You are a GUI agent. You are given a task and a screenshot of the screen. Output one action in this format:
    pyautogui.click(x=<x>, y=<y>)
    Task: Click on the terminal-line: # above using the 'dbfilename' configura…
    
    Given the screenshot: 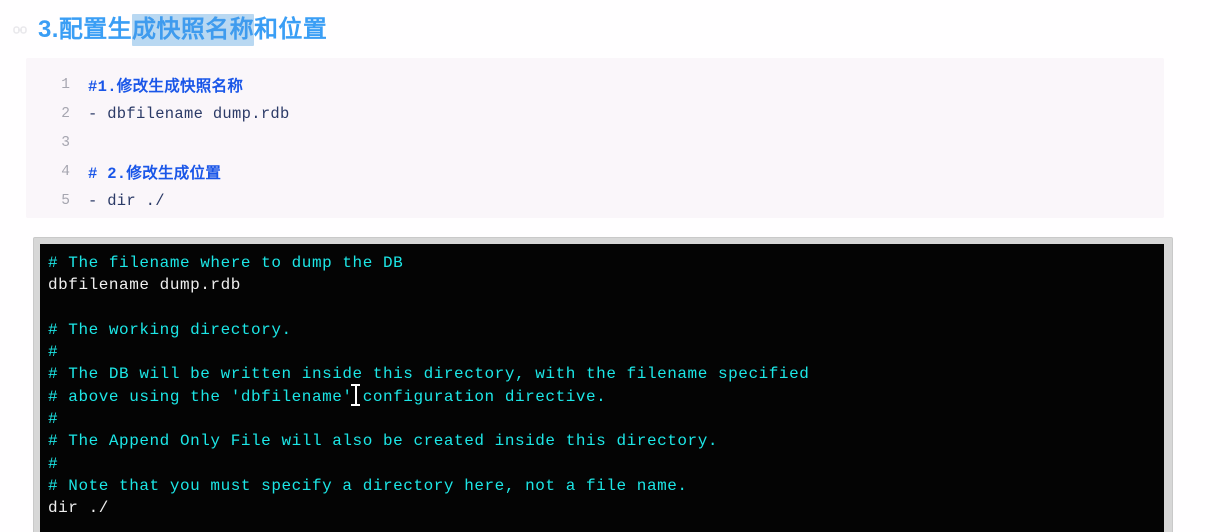 What is the action you would take?
    pyautogui.click(x=327, y=396)
    